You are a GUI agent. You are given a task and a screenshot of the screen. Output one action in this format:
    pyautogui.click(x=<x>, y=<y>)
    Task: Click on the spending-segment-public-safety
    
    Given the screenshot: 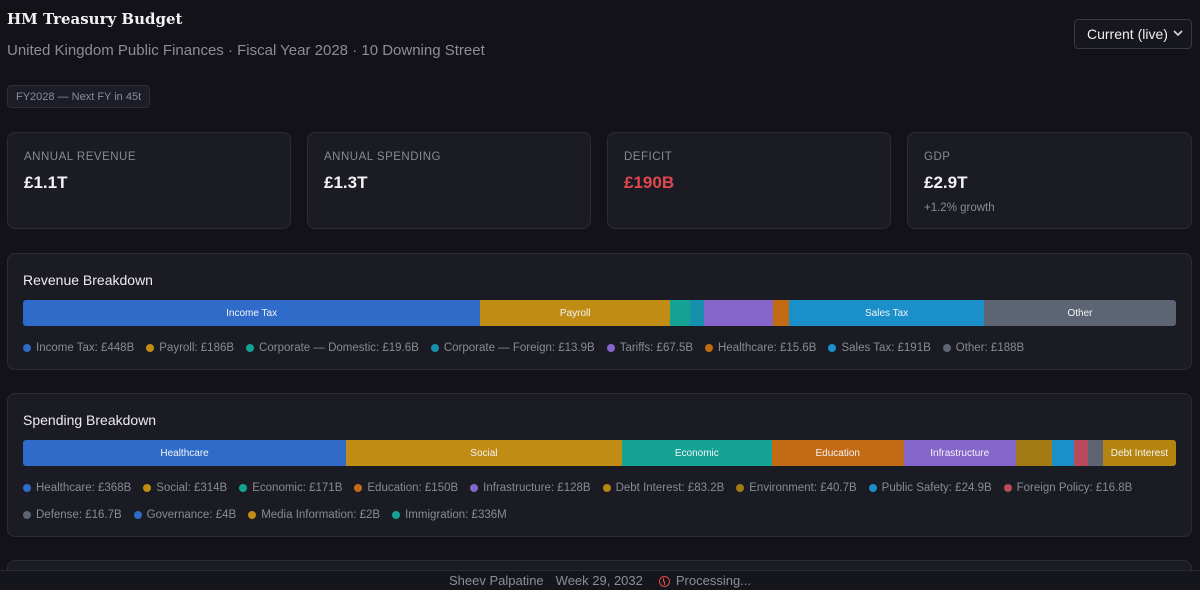 What is the action you would take?
    pyautogui.click(x=1062, y=453)
    